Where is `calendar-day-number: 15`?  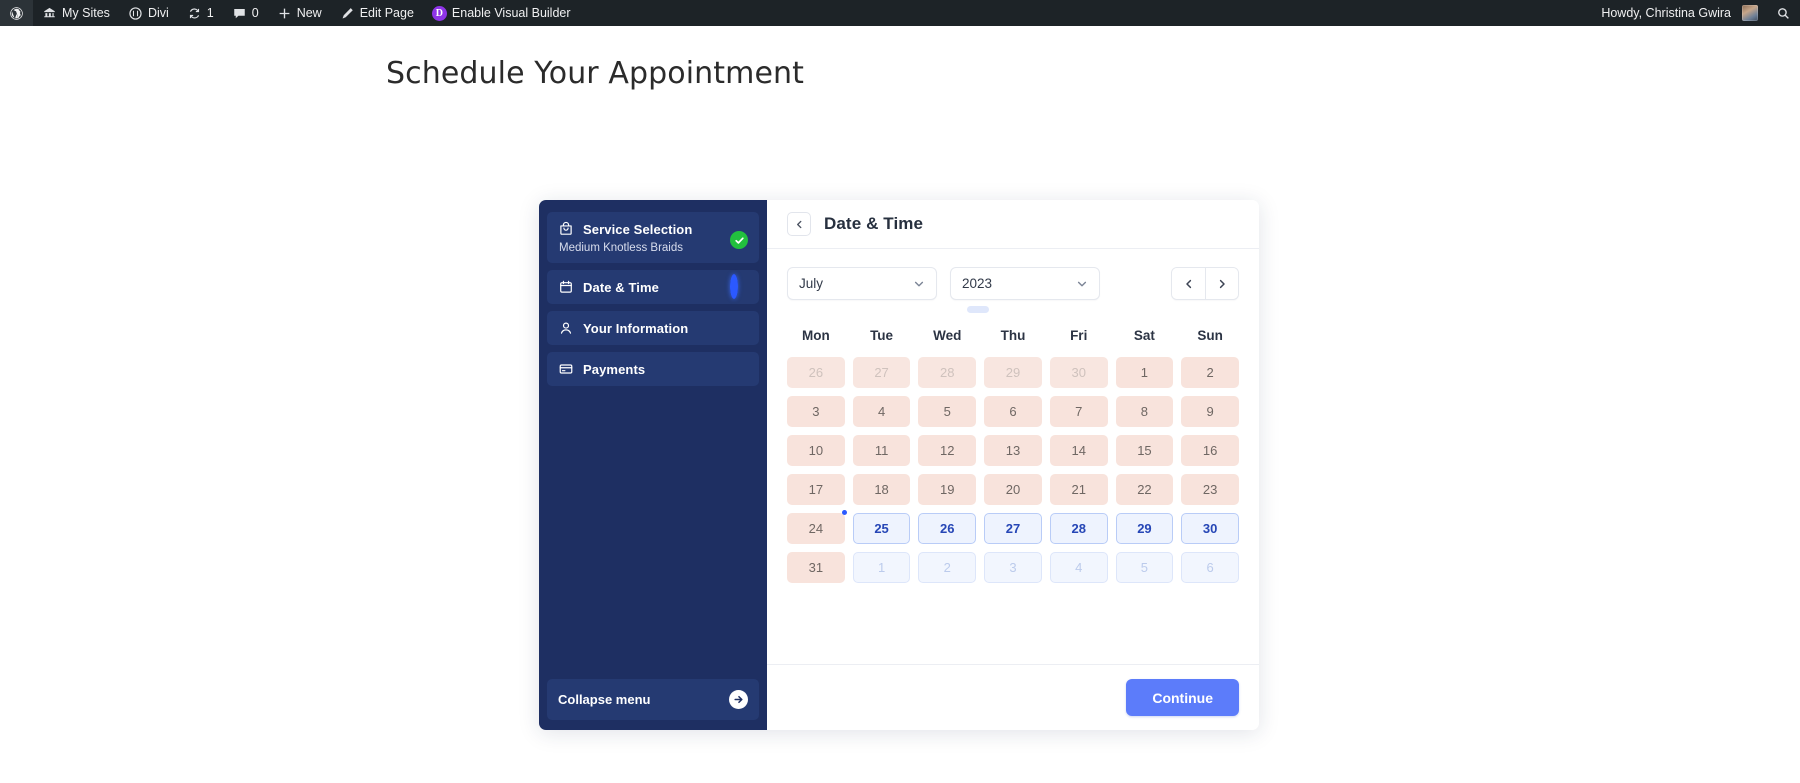
calendar-day-number: 15 is located at coordinates (1144, 450).